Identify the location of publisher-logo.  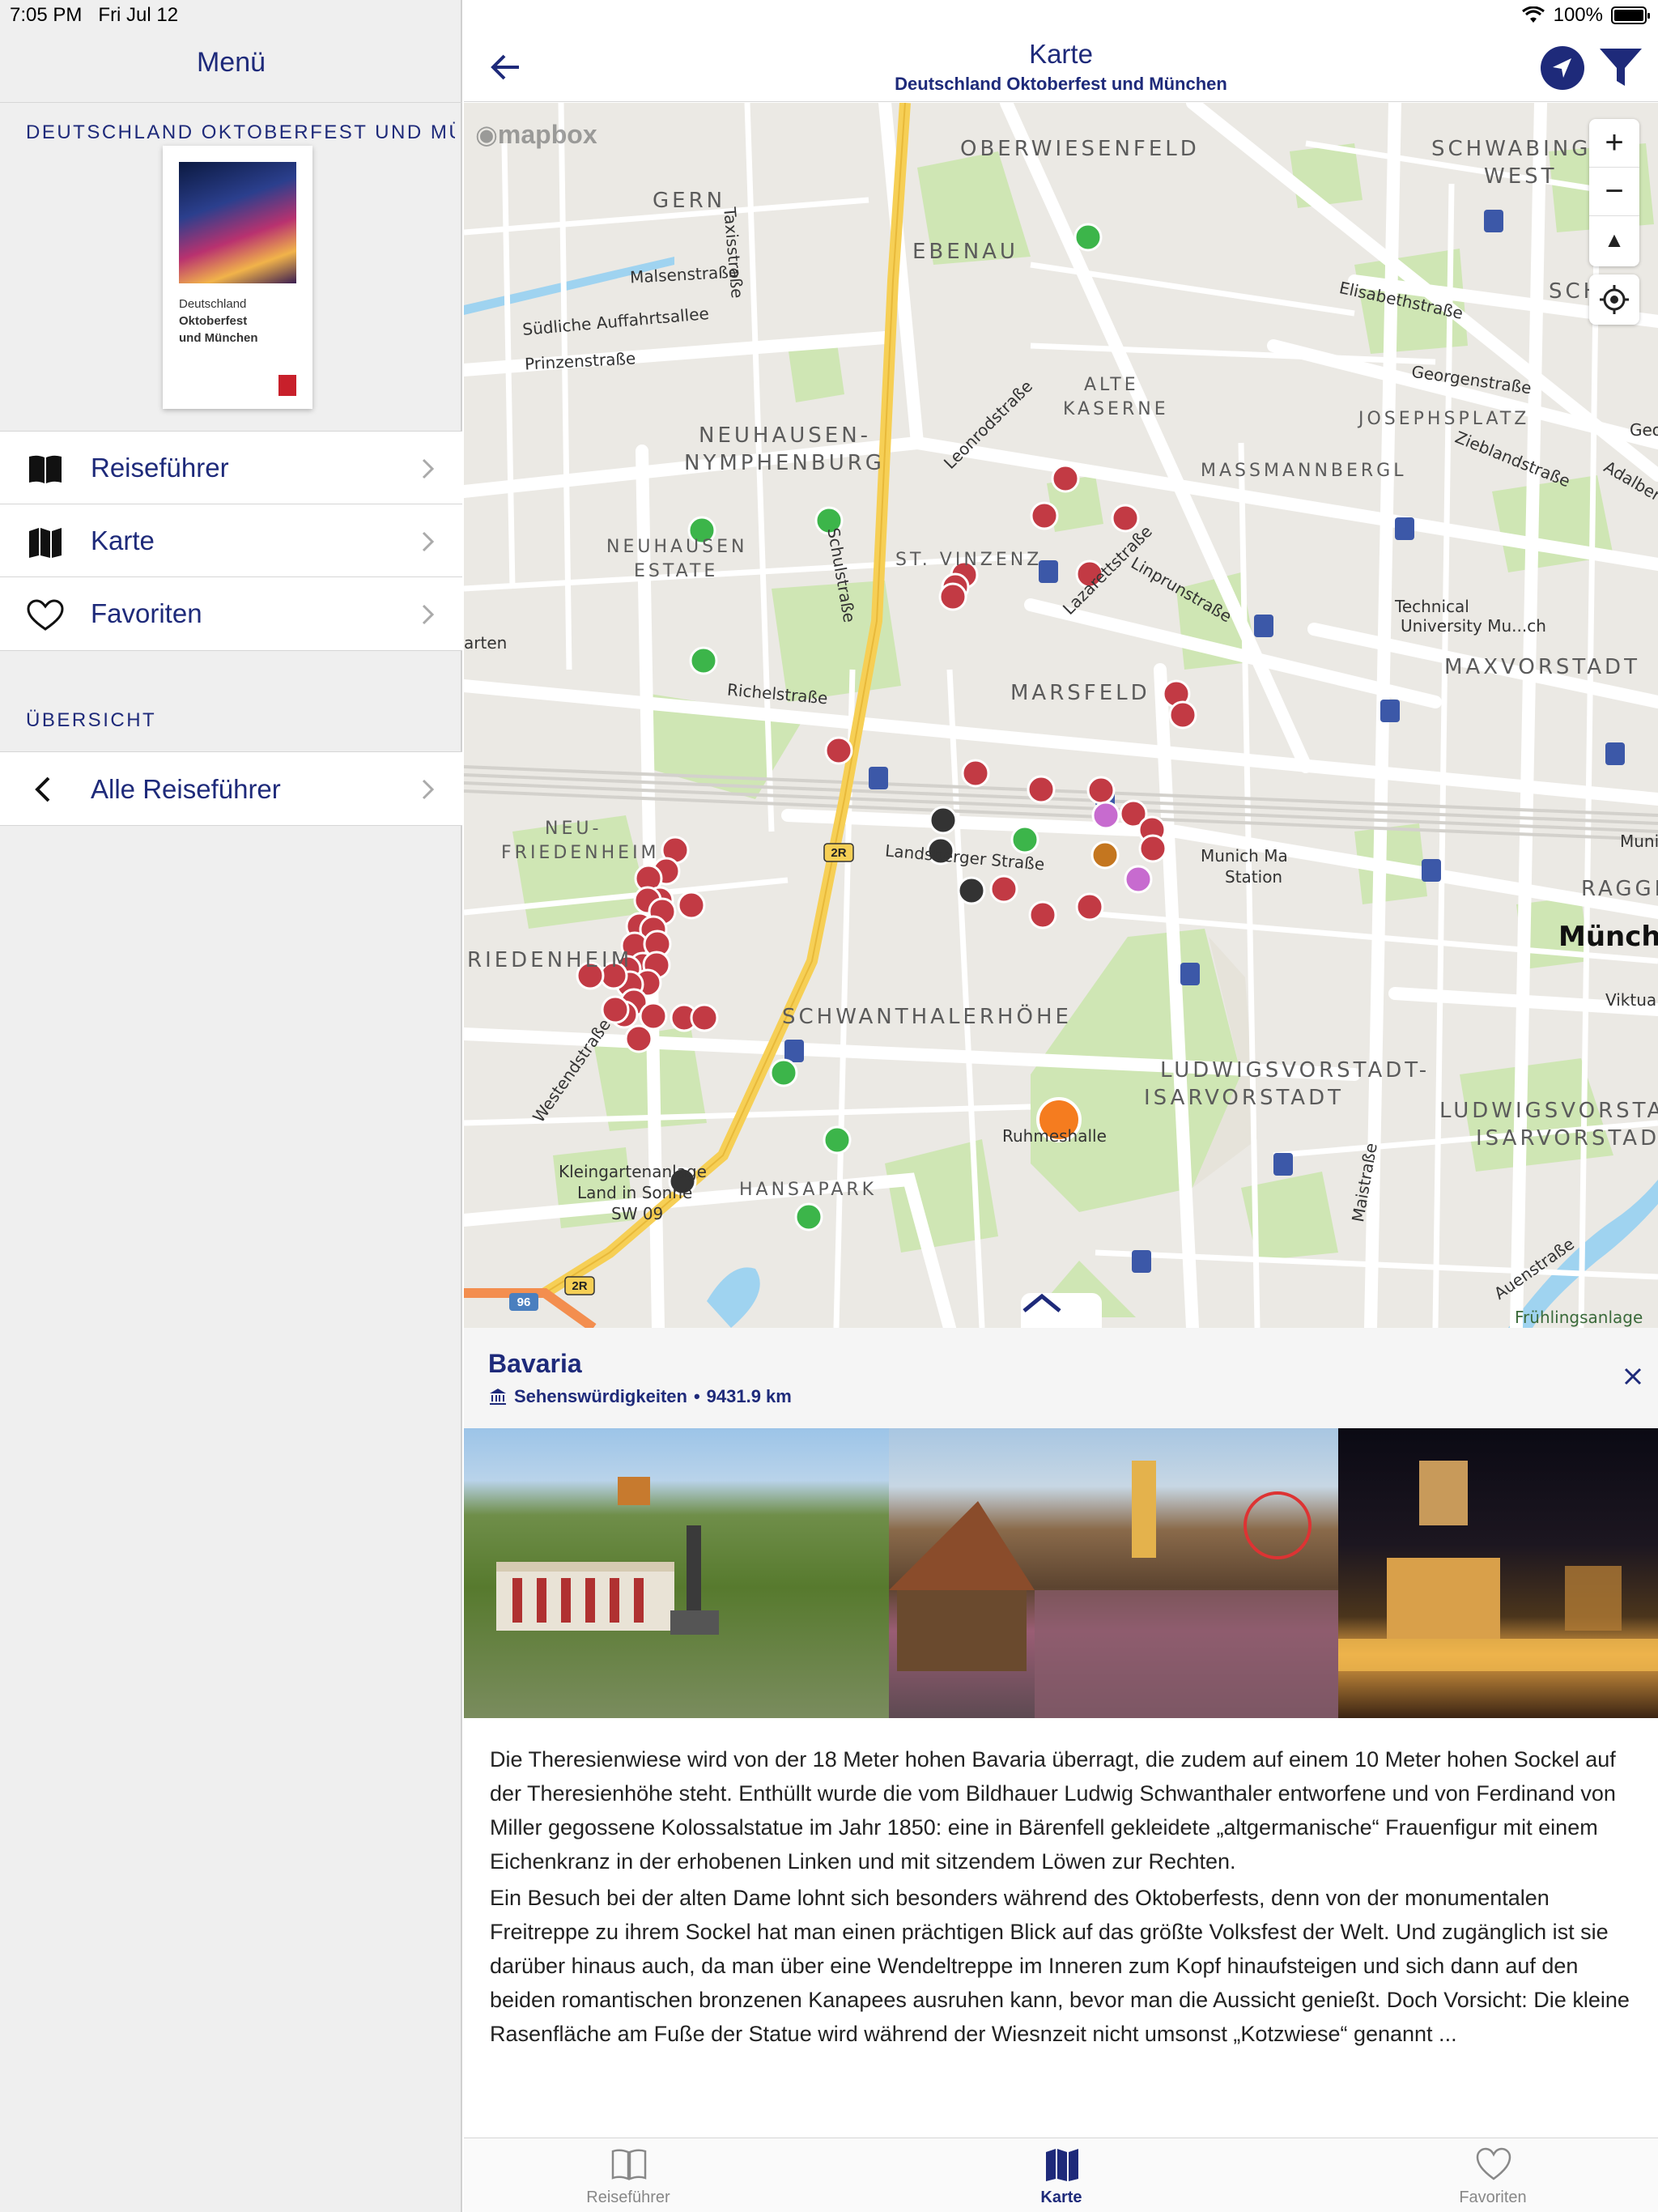
(287, 385).